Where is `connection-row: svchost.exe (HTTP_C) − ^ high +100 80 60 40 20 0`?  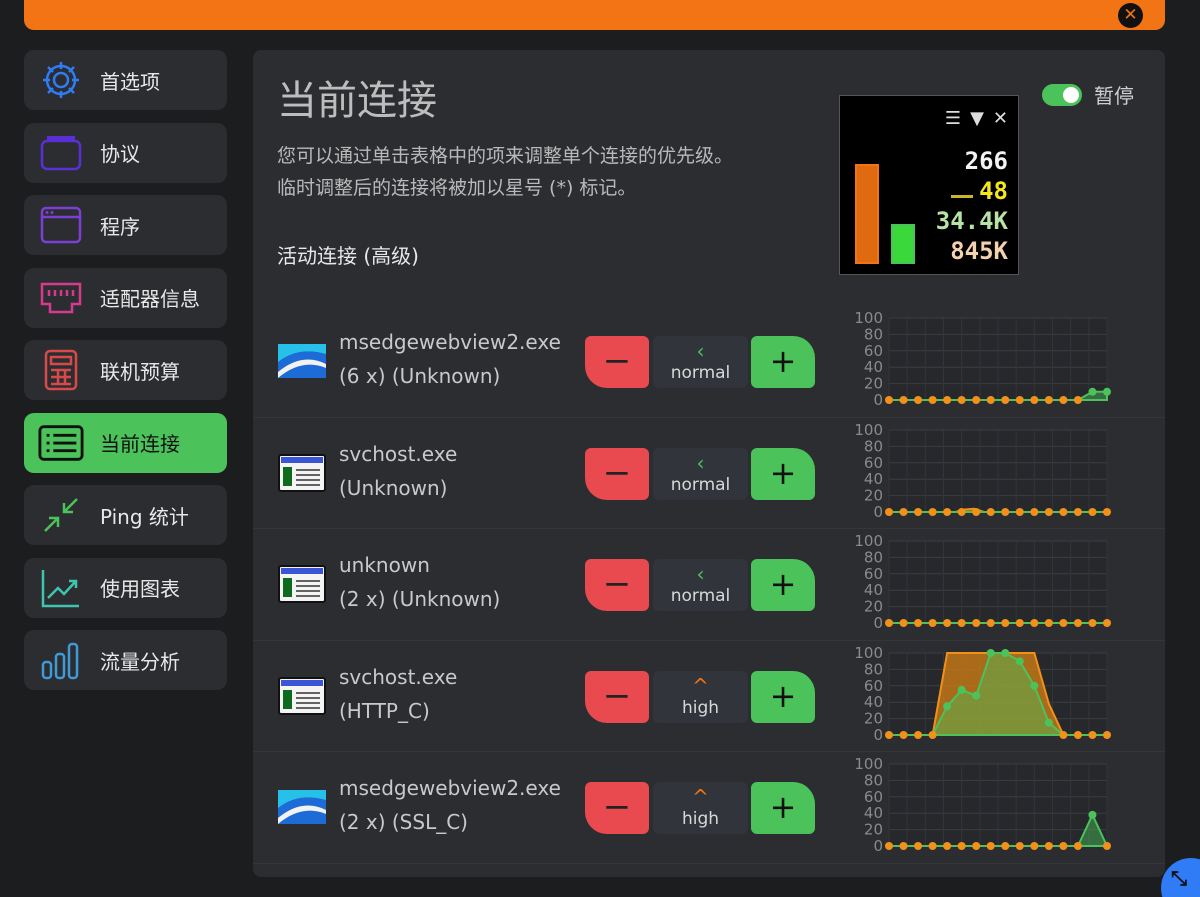
connection-row: svchost.exe (HTTP_C) − ^ high +100 80 60 40 20 0 is located at coordinates (709, 696).